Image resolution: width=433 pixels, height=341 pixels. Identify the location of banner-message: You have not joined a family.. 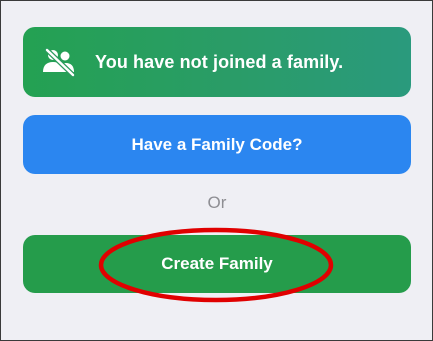
(219, 61).